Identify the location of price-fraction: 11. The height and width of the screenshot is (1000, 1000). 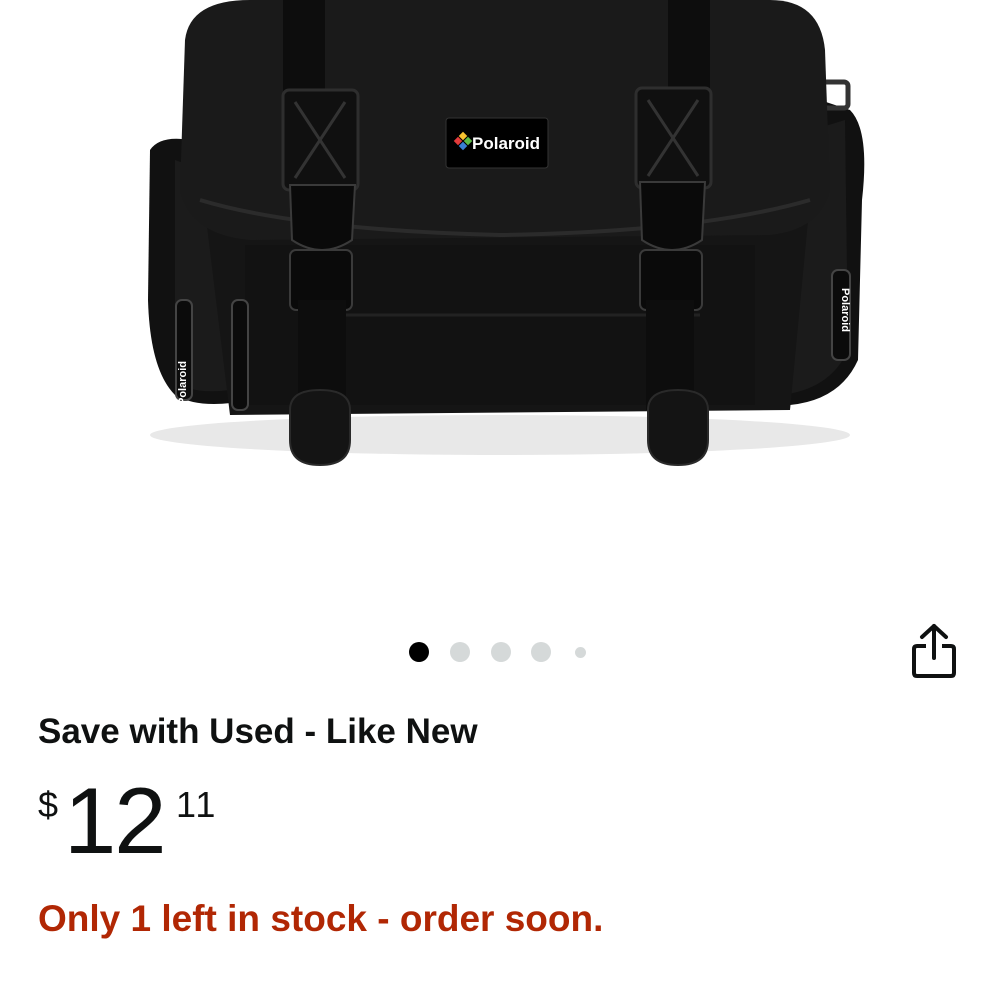
(197, 804).